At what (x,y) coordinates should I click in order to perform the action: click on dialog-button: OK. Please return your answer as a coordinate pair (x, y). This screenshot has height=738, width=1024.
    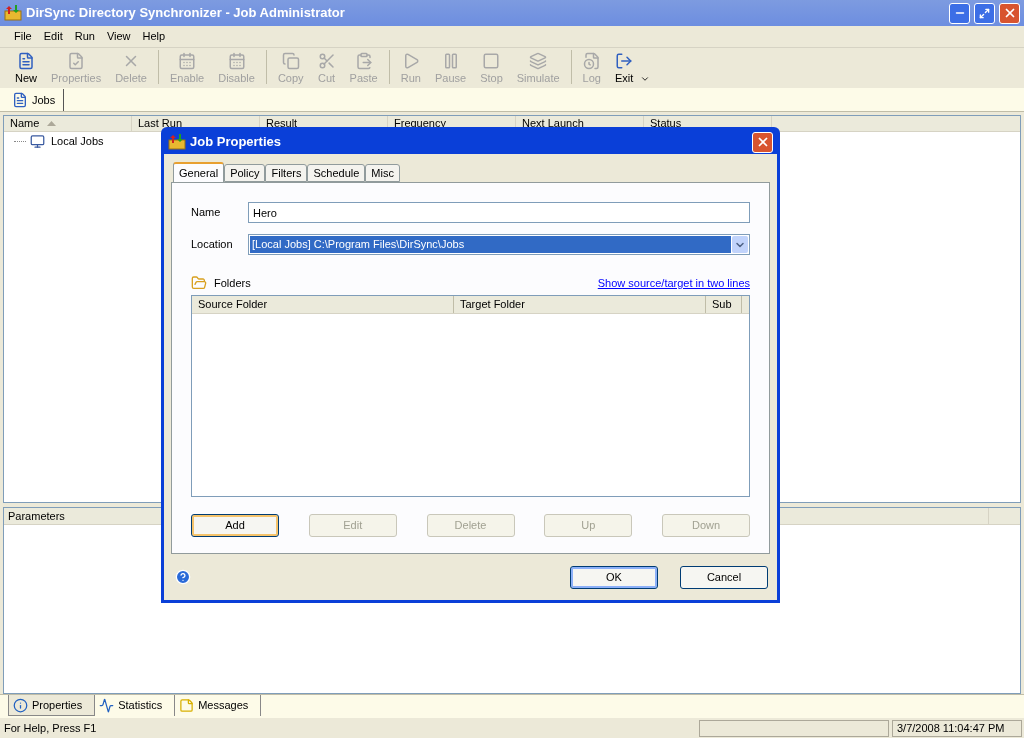
    Looking at the image, I should click on (614, 577).